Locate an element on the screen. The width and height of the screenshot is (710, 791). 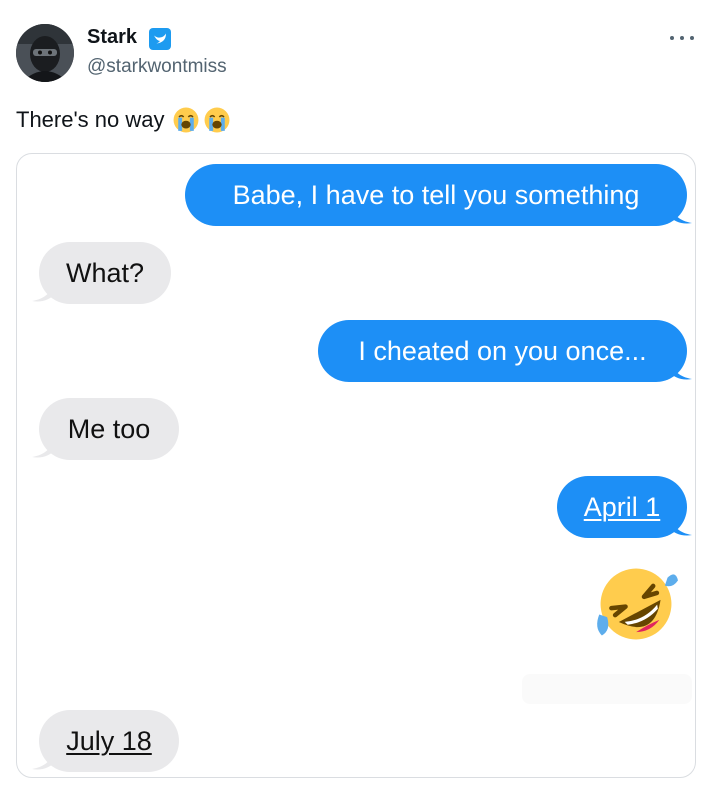
date-link: July 18 is located at coordinates (109, 741).